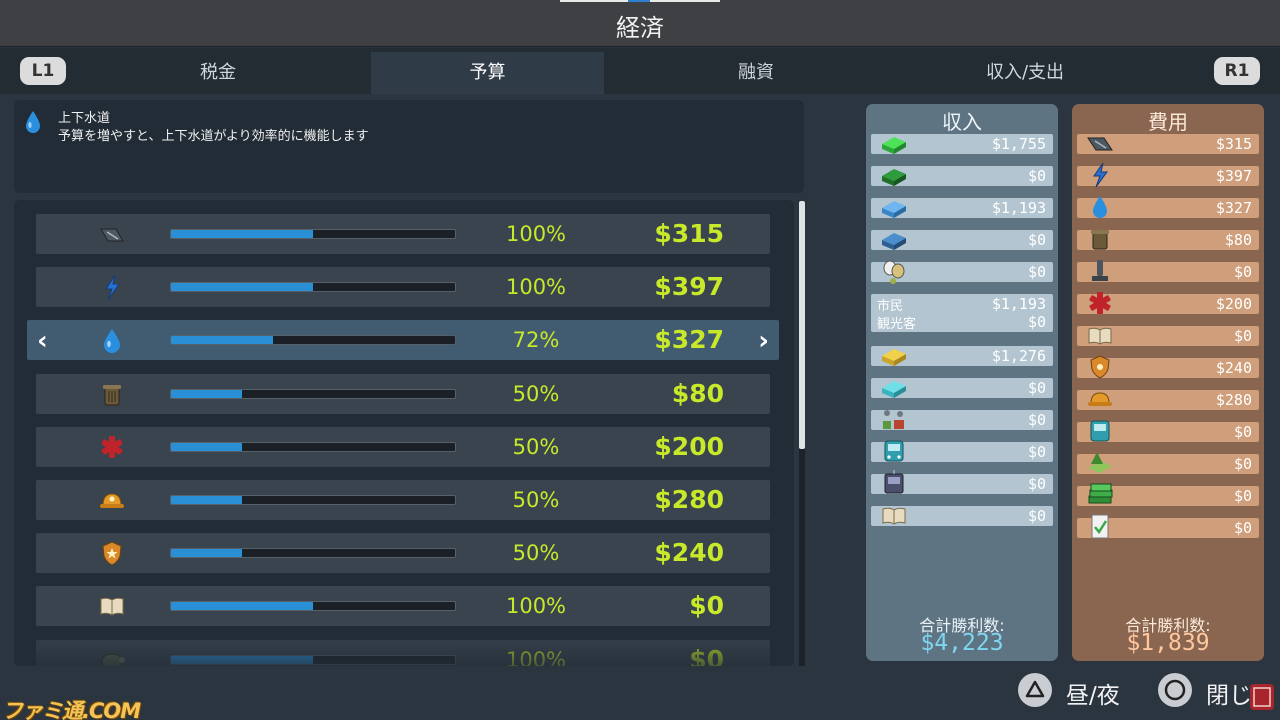  What do you see at coordinates (640, 28) in the screenshot?
I see `page-title: 経済` at bounding box center [640, 28].